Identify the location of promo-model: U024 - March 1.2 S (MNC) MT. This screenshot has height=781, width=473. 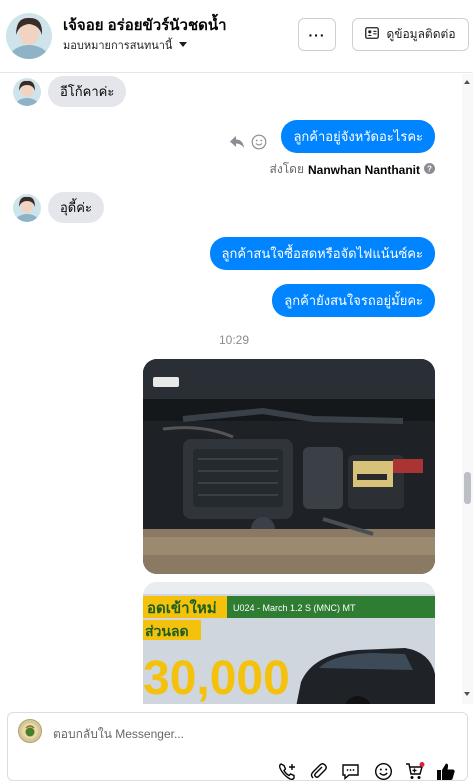
(294, 608).